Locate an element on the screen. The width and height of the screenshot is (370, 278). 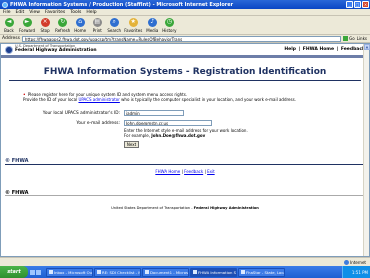
toolbar-button-label: Back is located at coordinates (9, 30).